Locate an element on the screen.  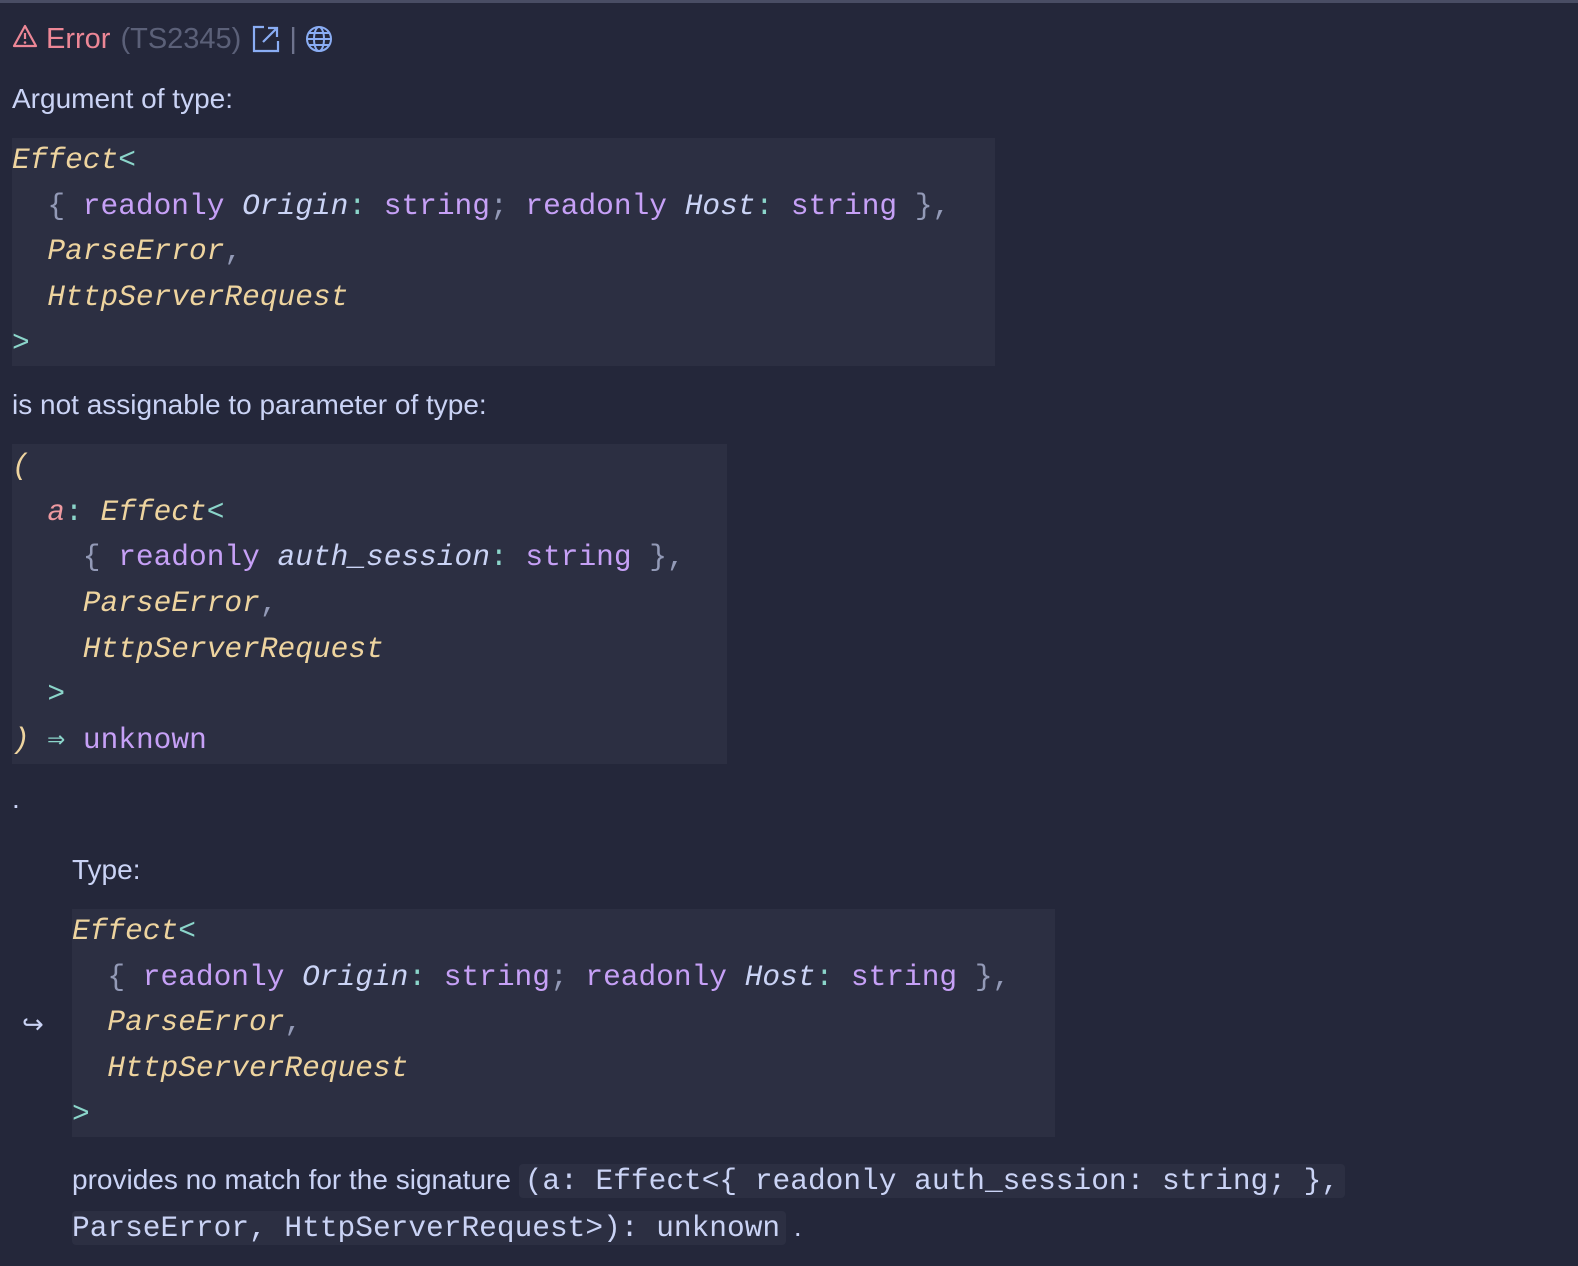
period: . is located at coordinates (16, 798).